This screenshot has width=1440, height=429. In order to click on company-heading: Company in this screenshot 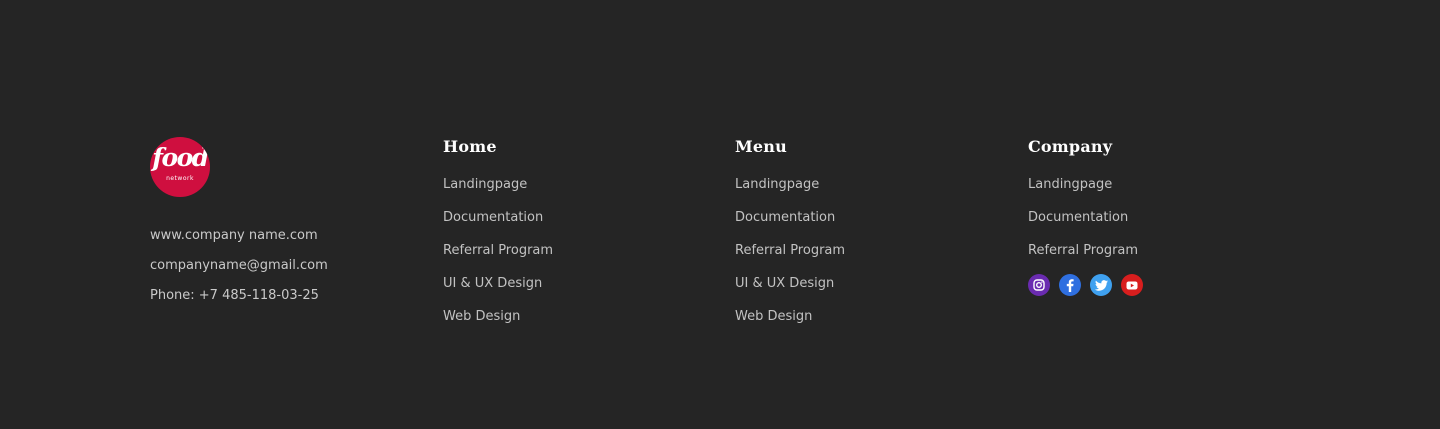, I will do `click(1070, 146)`.